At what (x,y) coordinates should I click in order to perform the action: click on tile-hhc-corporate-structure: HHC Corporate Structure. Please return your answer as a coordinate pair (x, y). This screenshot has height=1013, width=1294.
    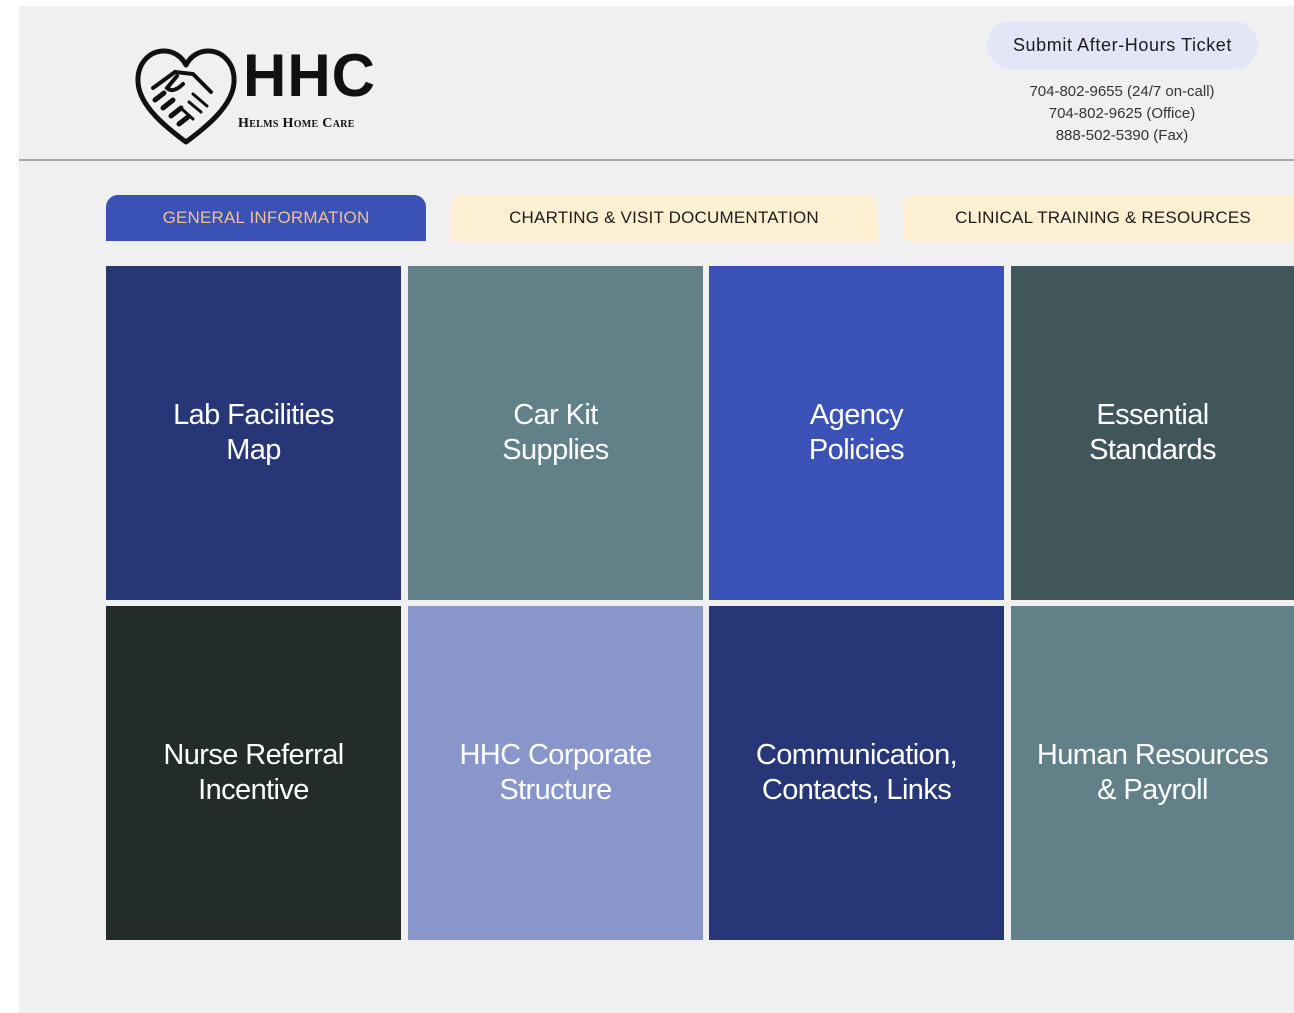
    Looking at the image, I should click on (555, 773).